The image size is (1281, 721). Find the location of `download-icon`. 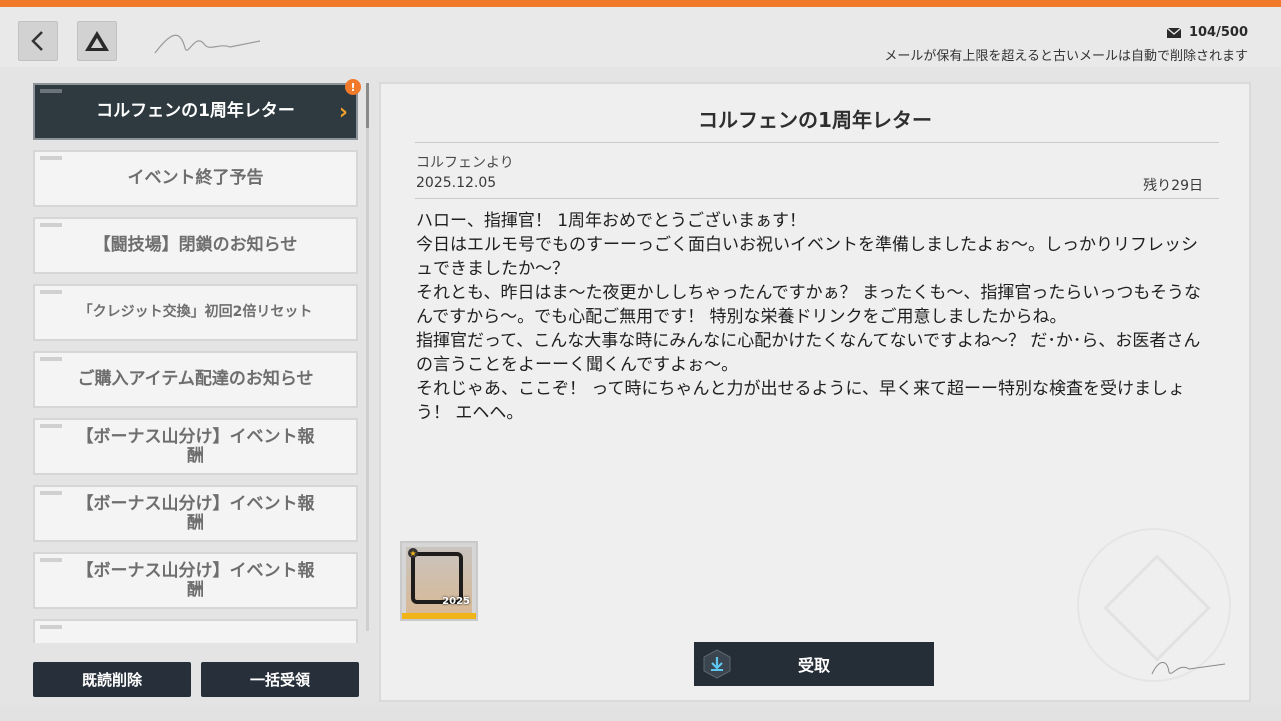

download-icon is located at coordinates (717, 664).